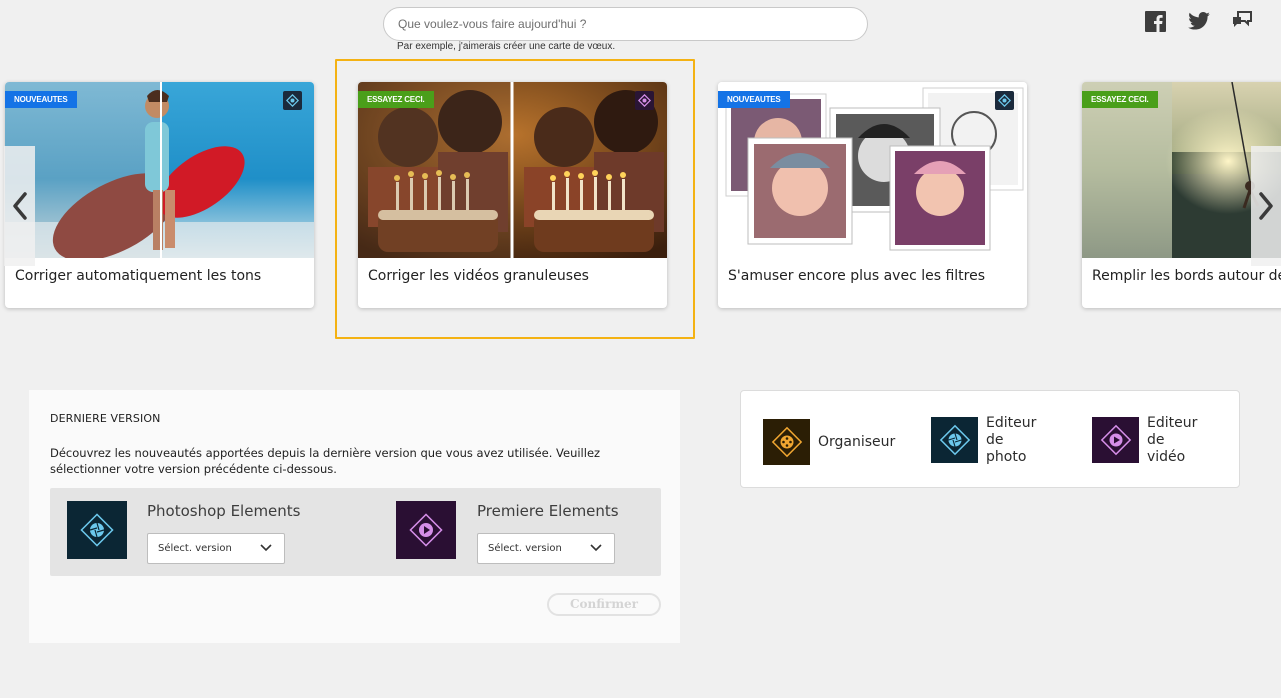 The width and height of the screenshot is (1281, 698). What do you see at coordinates (548, 511) in the screenshot?
I see `product-name-premiere: Premiere Elements` at bounding box center [548, 511].